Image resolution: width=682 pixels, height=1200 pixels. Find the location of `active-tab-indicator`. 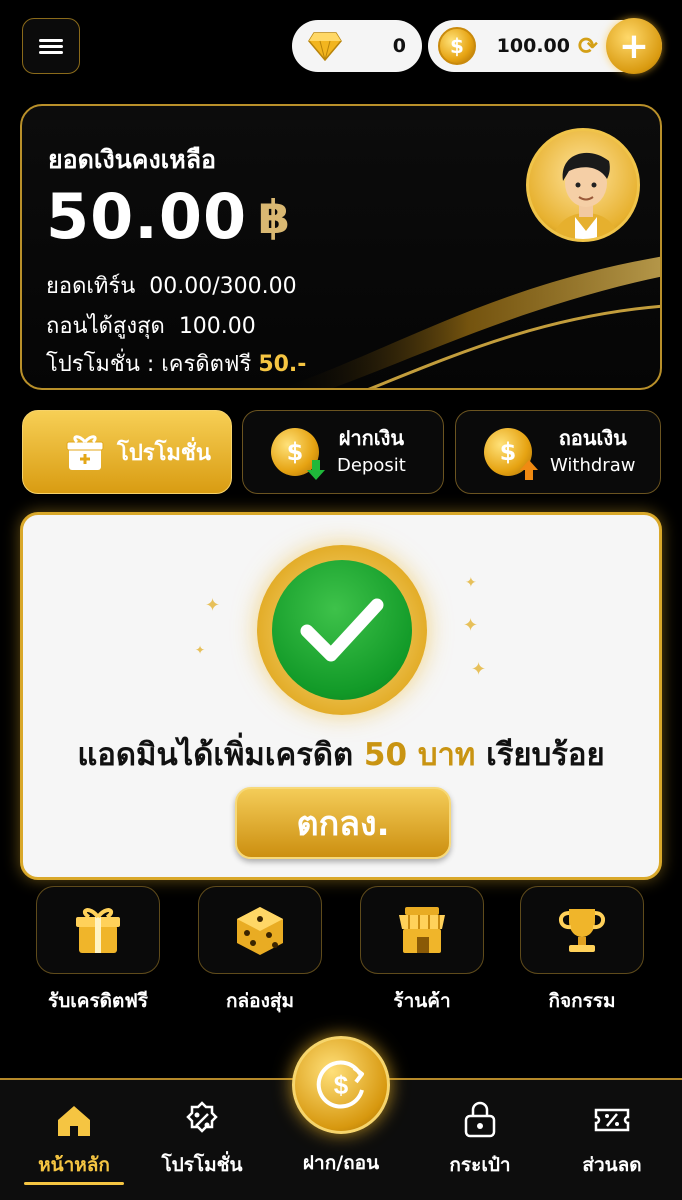

active-tab-indicator is located at coordinates (74, 1183).